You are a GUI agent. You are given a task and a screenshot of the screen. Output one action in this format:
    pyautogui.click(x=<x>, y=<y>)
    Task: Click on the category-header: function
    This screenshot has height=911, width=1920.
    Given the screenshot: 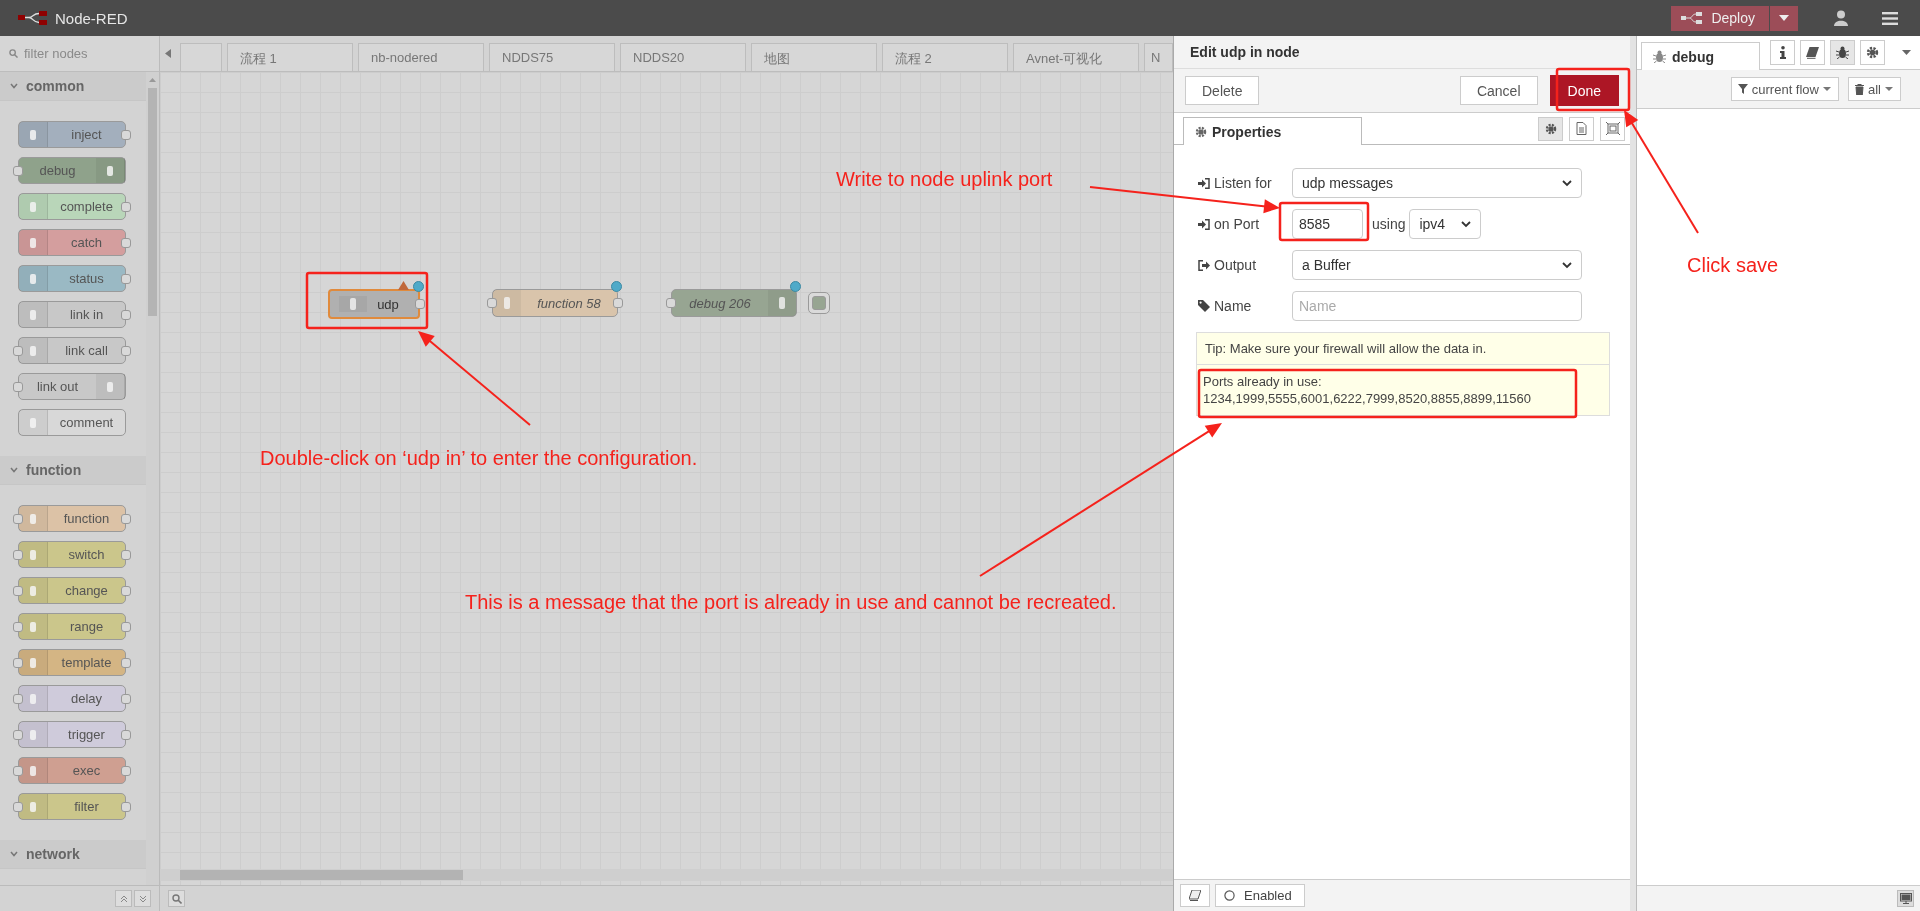 What is the action you would take?
    pyautogui.click(x=73, y=470)
    